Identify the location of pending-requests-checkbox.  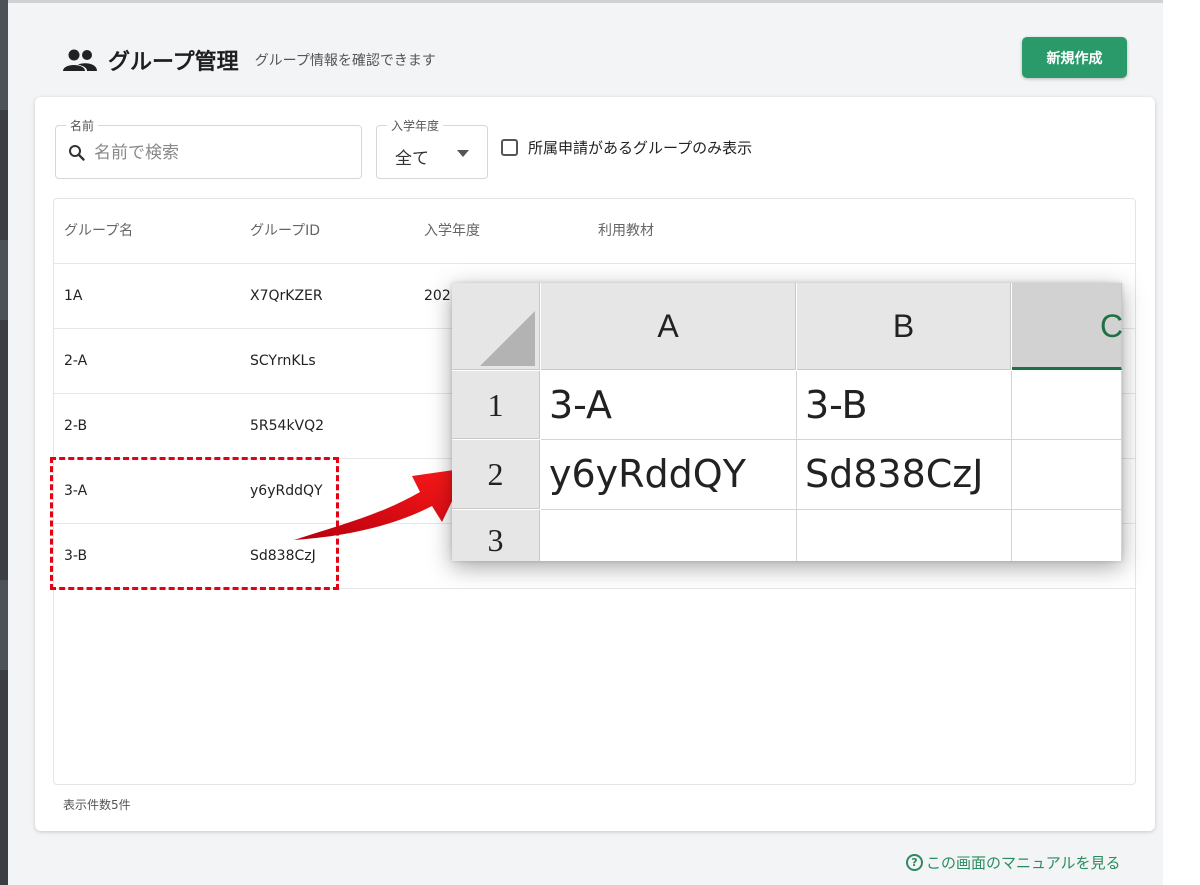
(509, 147).